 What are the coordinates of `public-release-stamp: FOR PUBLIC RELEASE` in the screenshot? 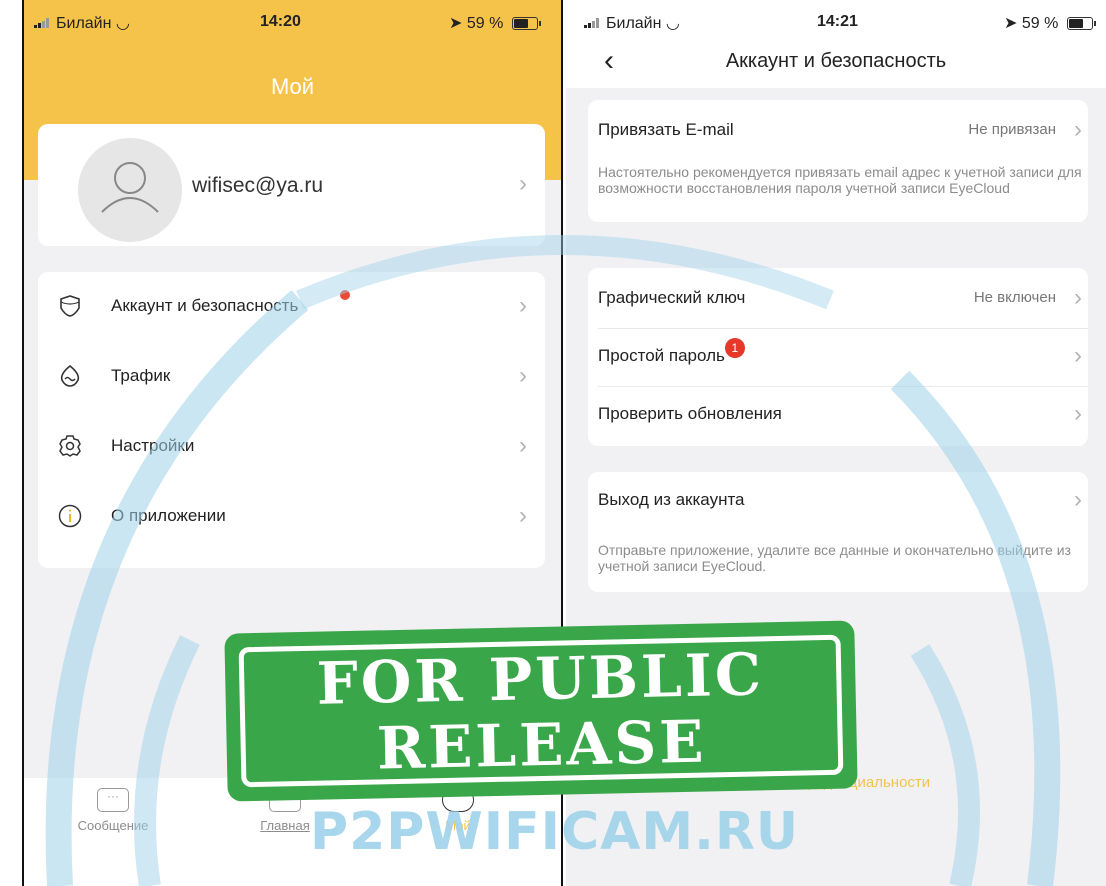 It's located at (541, 711).